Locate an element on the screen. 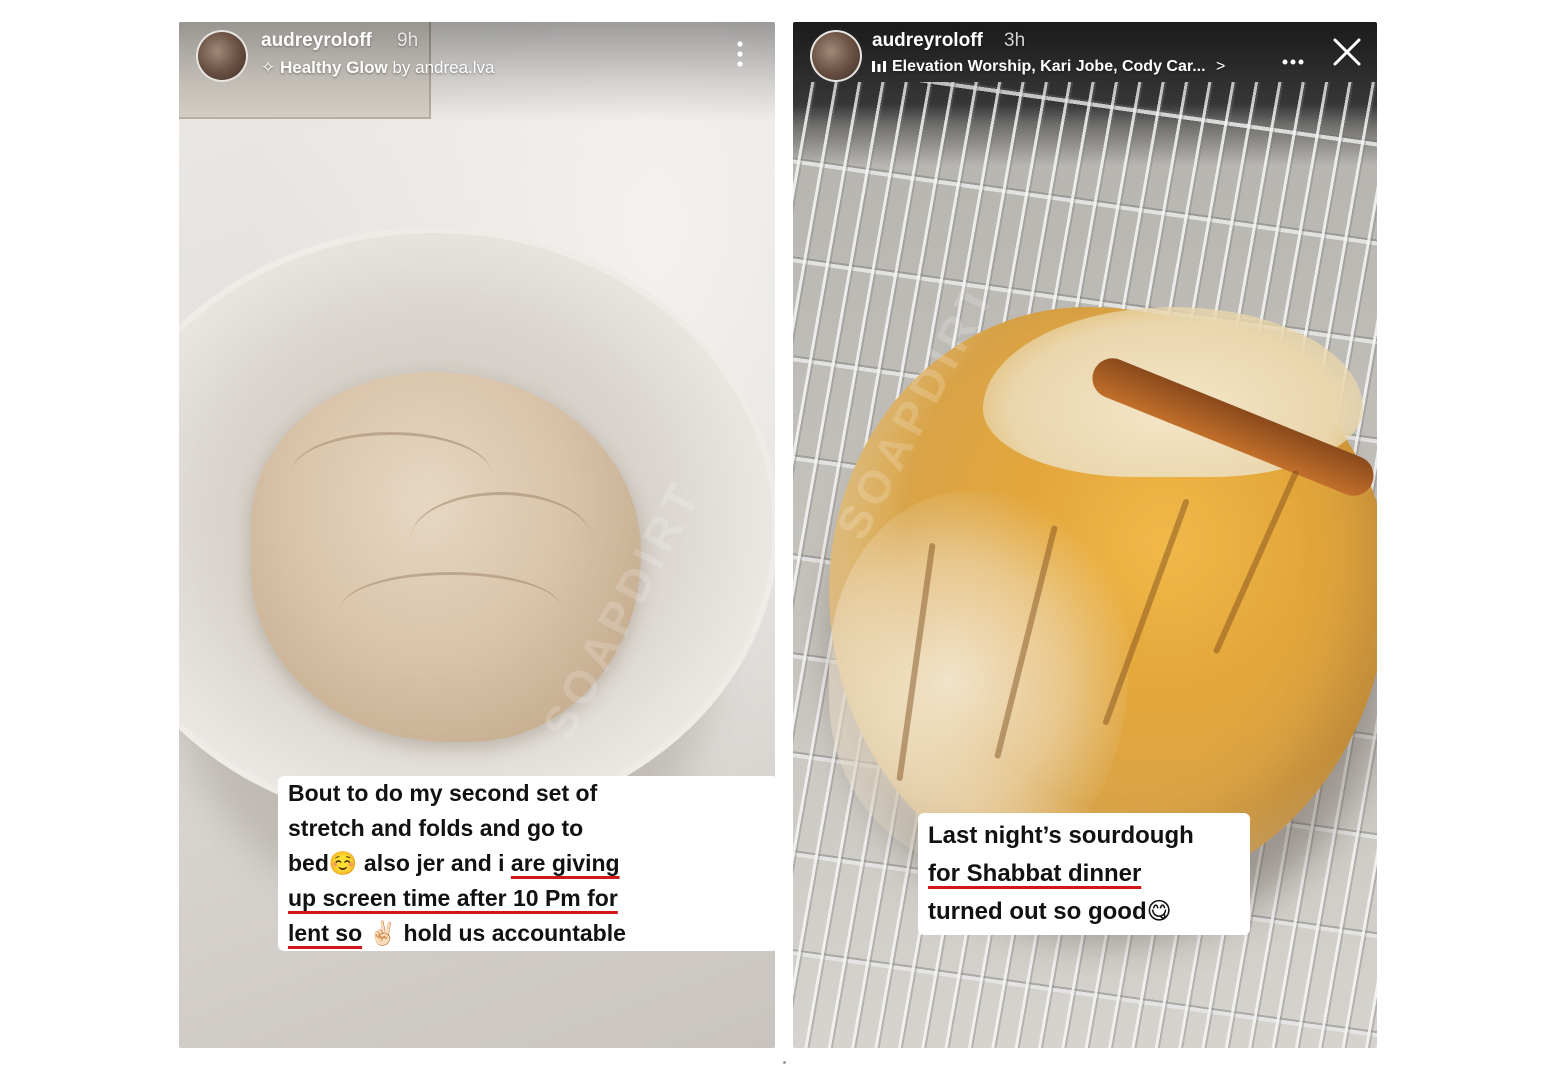 The height and width of the screenshot is (1077, 1548). caption-line-underlined: for Shabbat dinner is located at coordinates (1035, 873).